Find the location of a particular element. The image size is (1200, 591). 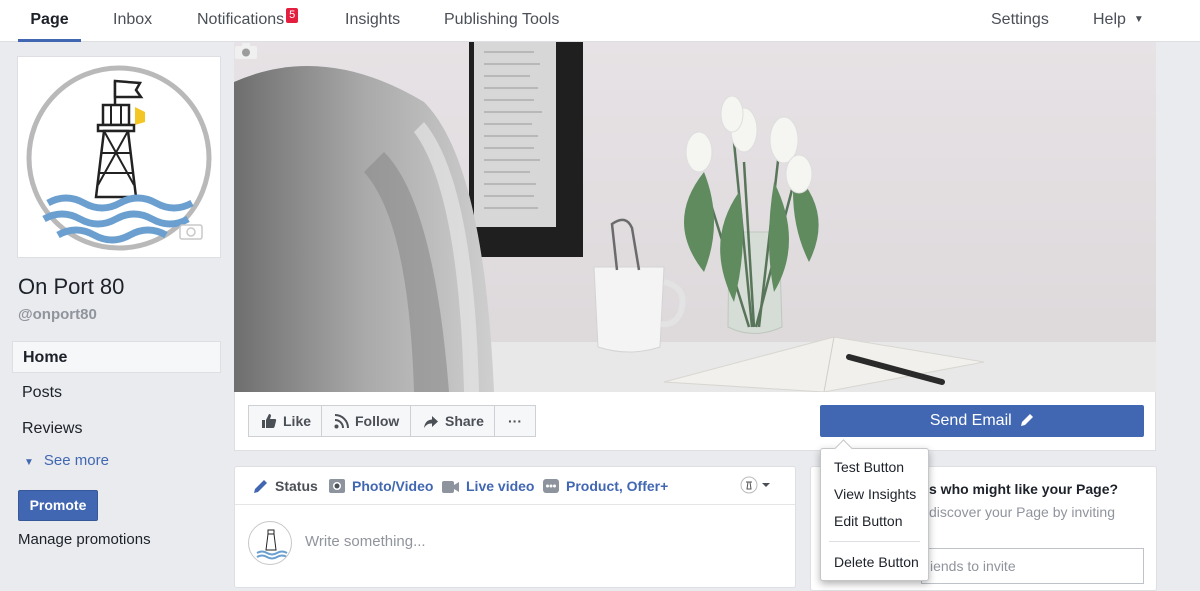

send-email-button: Send Email is located at coordinates (982, 421).